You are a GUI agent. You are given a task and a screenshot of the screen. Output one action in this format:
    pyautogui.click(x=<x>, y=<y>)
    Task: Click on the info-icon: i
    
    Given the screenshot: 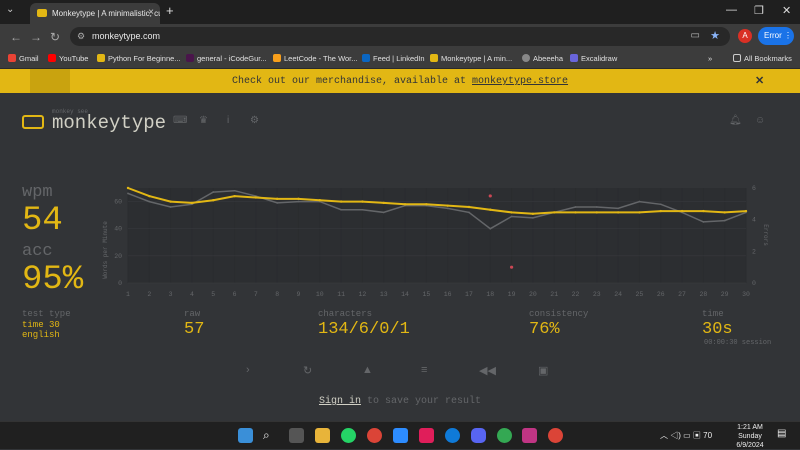 What is the action you would take?
    pyautogui.click(x=232, y=121)
    